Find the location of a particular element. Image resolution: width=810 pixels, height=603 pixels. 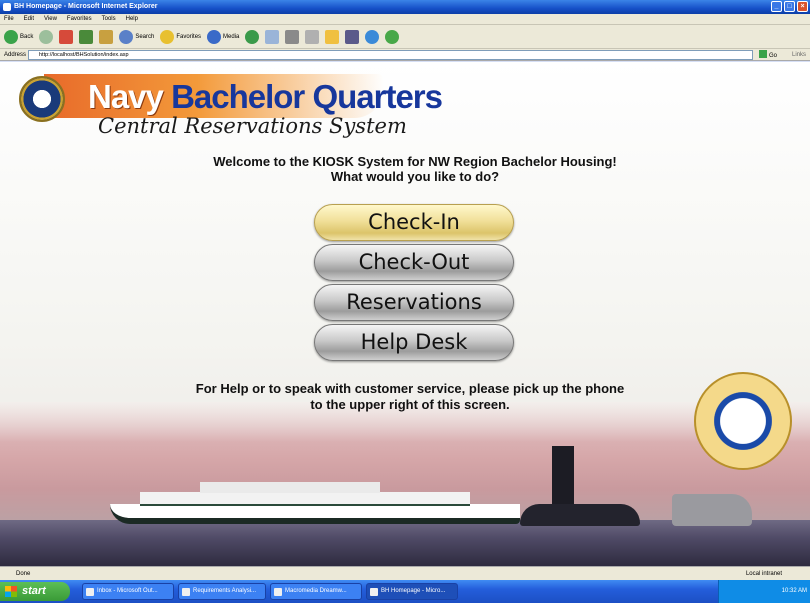

help-line-2: to the upper right of this screen. is located at coordinates (410, 404).